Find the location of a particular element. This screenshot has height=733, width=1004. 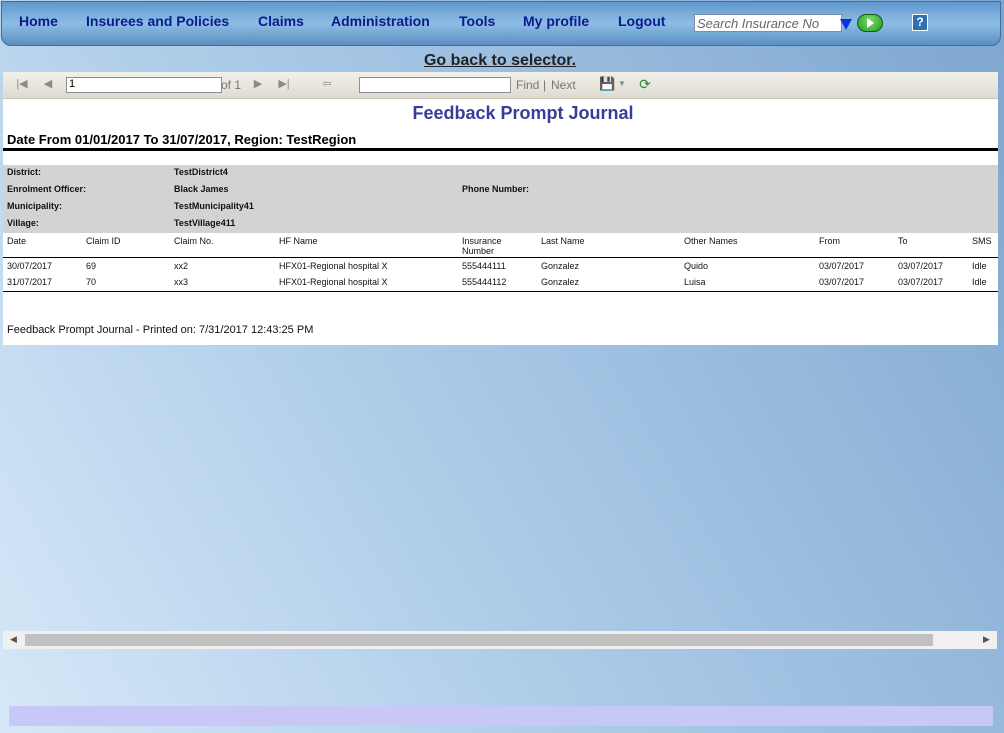

scrollbar-thumb is located at coordinates (479, 640).